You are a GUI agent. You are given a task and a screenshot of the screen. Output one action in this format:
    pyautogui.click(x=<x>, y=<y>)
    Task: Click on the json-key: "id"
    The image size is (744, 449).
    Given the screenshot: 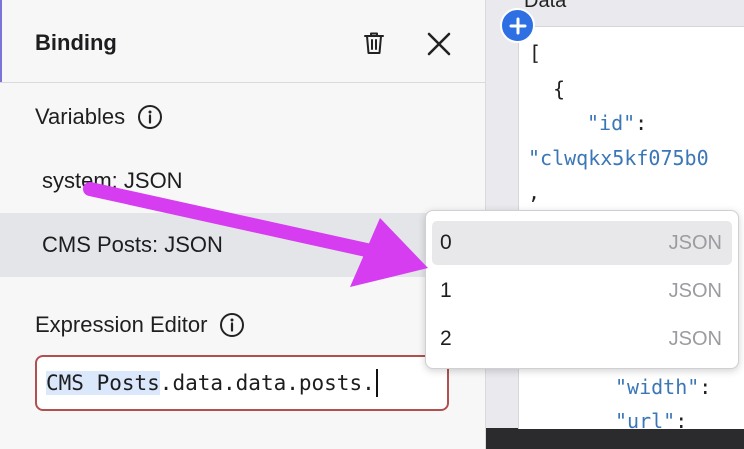 What is the action you would take?
    pyautogui.click(x=611, y=123)
    